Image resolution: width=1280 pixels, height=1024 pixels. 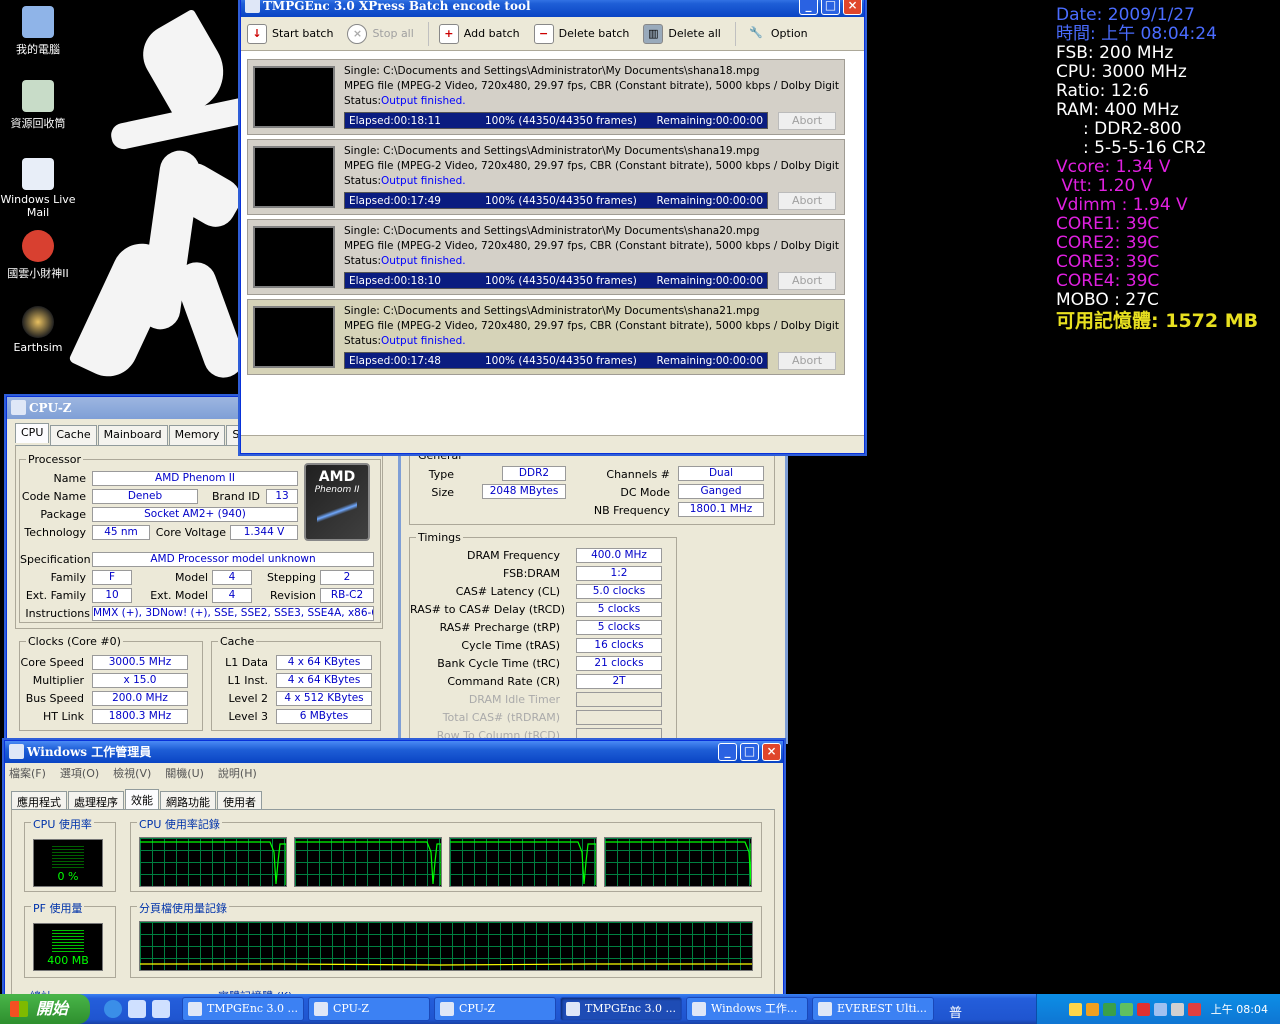 I want to click on option-button: 🔧 Option, so click(x=777, y=34).